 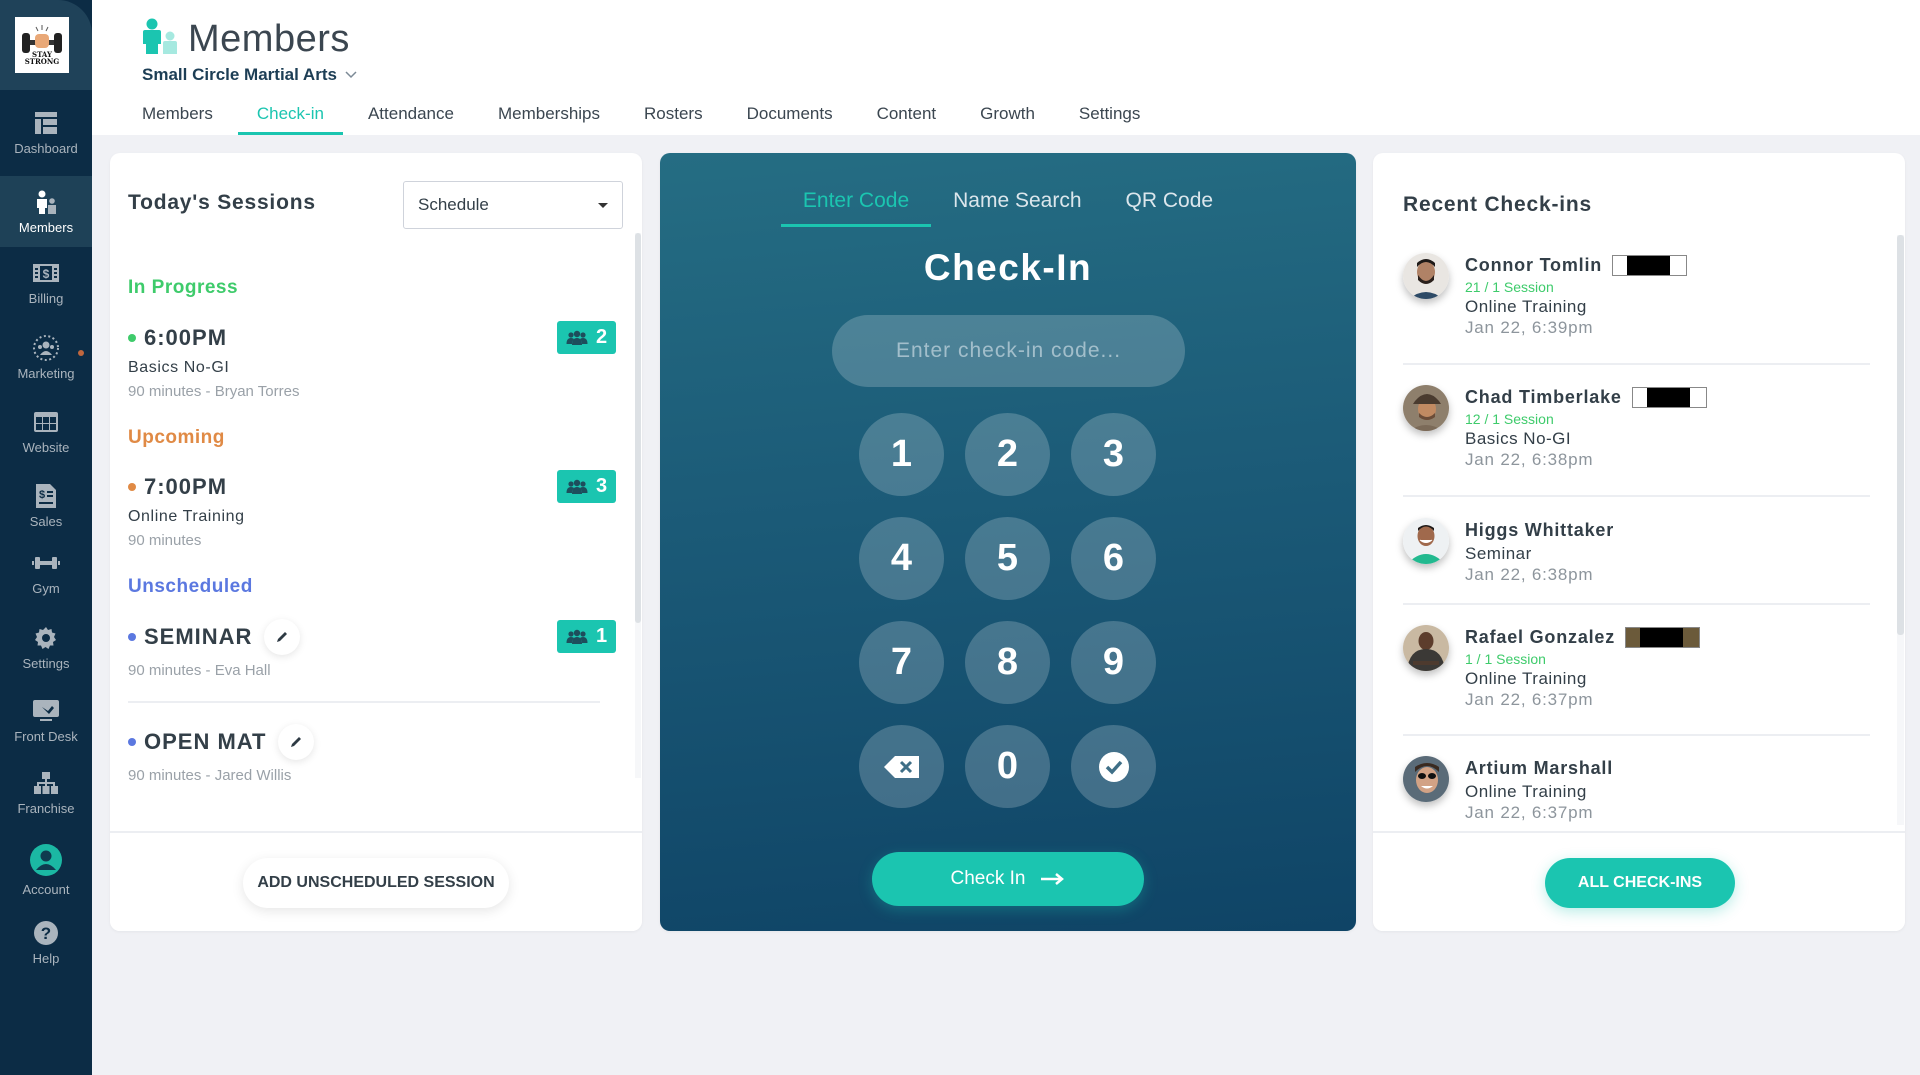 What do you see at coordinates (1669, 397) in the screenshot?
I see `belt-rank-badge` at bounding box center [1669, 397].